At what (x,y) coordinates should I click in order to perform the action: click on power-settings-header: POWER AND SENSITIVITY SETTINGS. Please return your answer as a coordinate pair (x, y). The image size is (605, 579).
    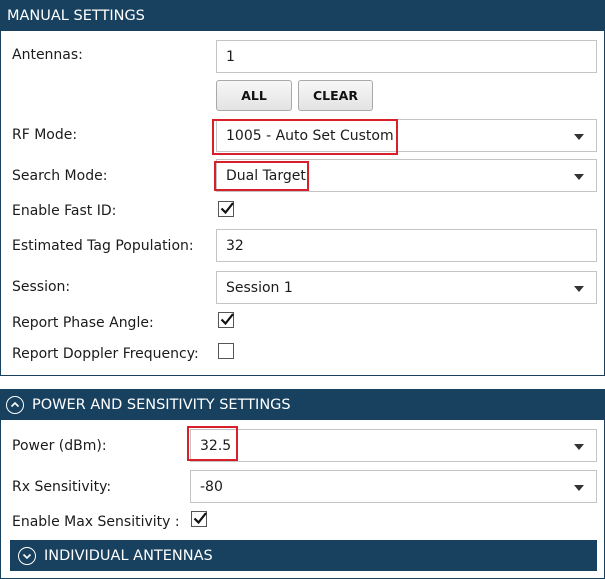
    Looking at the image, I should click on (302, 404).